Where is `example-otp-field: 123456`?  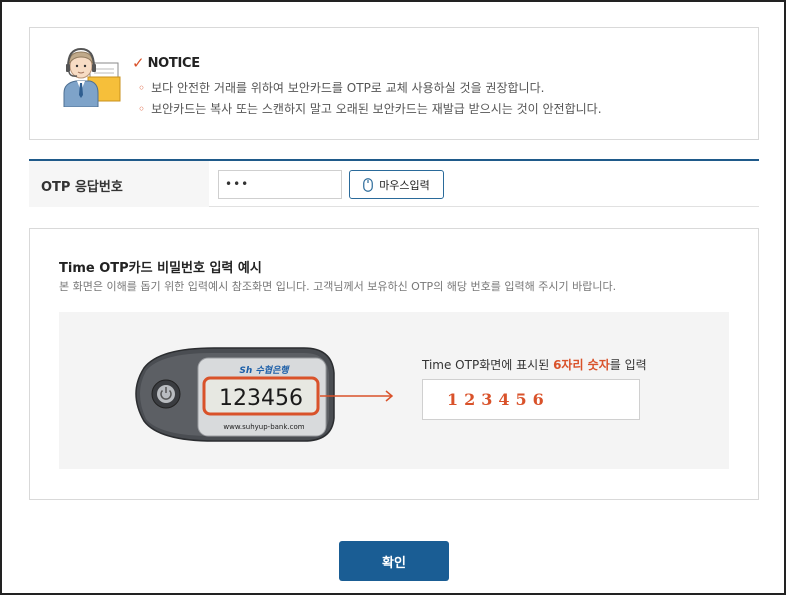
example-otp-field: 123456 is located at coordinates (531, 399).